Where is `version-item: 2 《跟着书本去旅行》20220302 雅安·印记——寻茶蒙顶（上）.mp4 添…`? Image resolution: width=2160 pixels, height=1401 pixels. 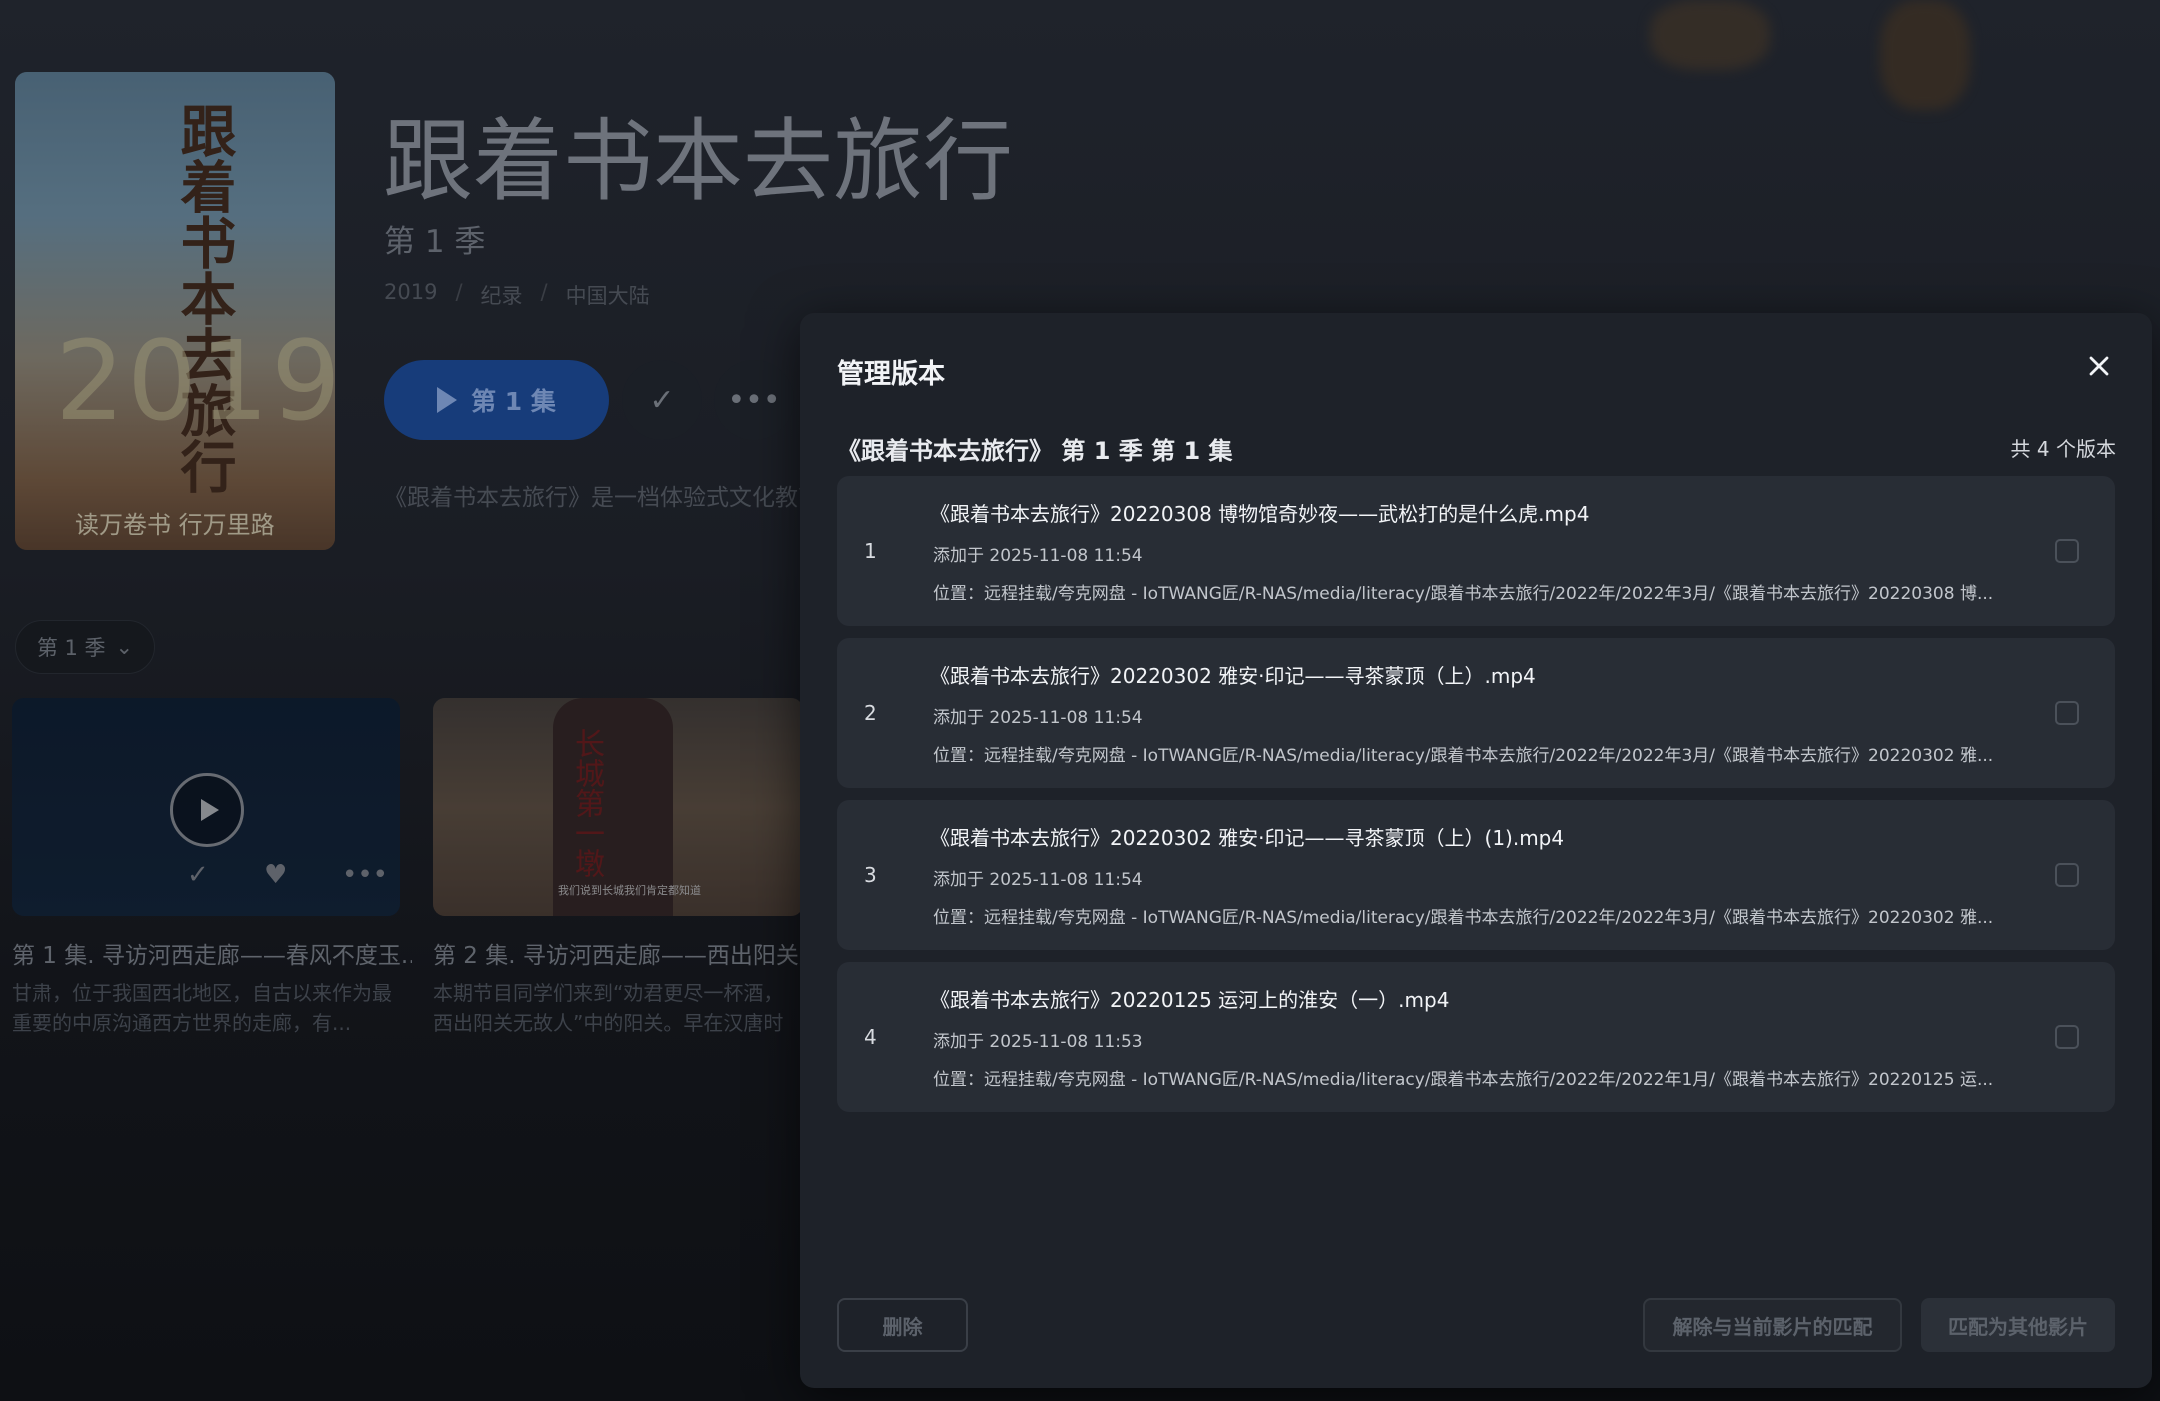 version-item: 2 《跟着书本去旅行》20220302 雅安·印记——寻茶蒙顶（上）.mp4 添… is located at coordinates (1476, 713).